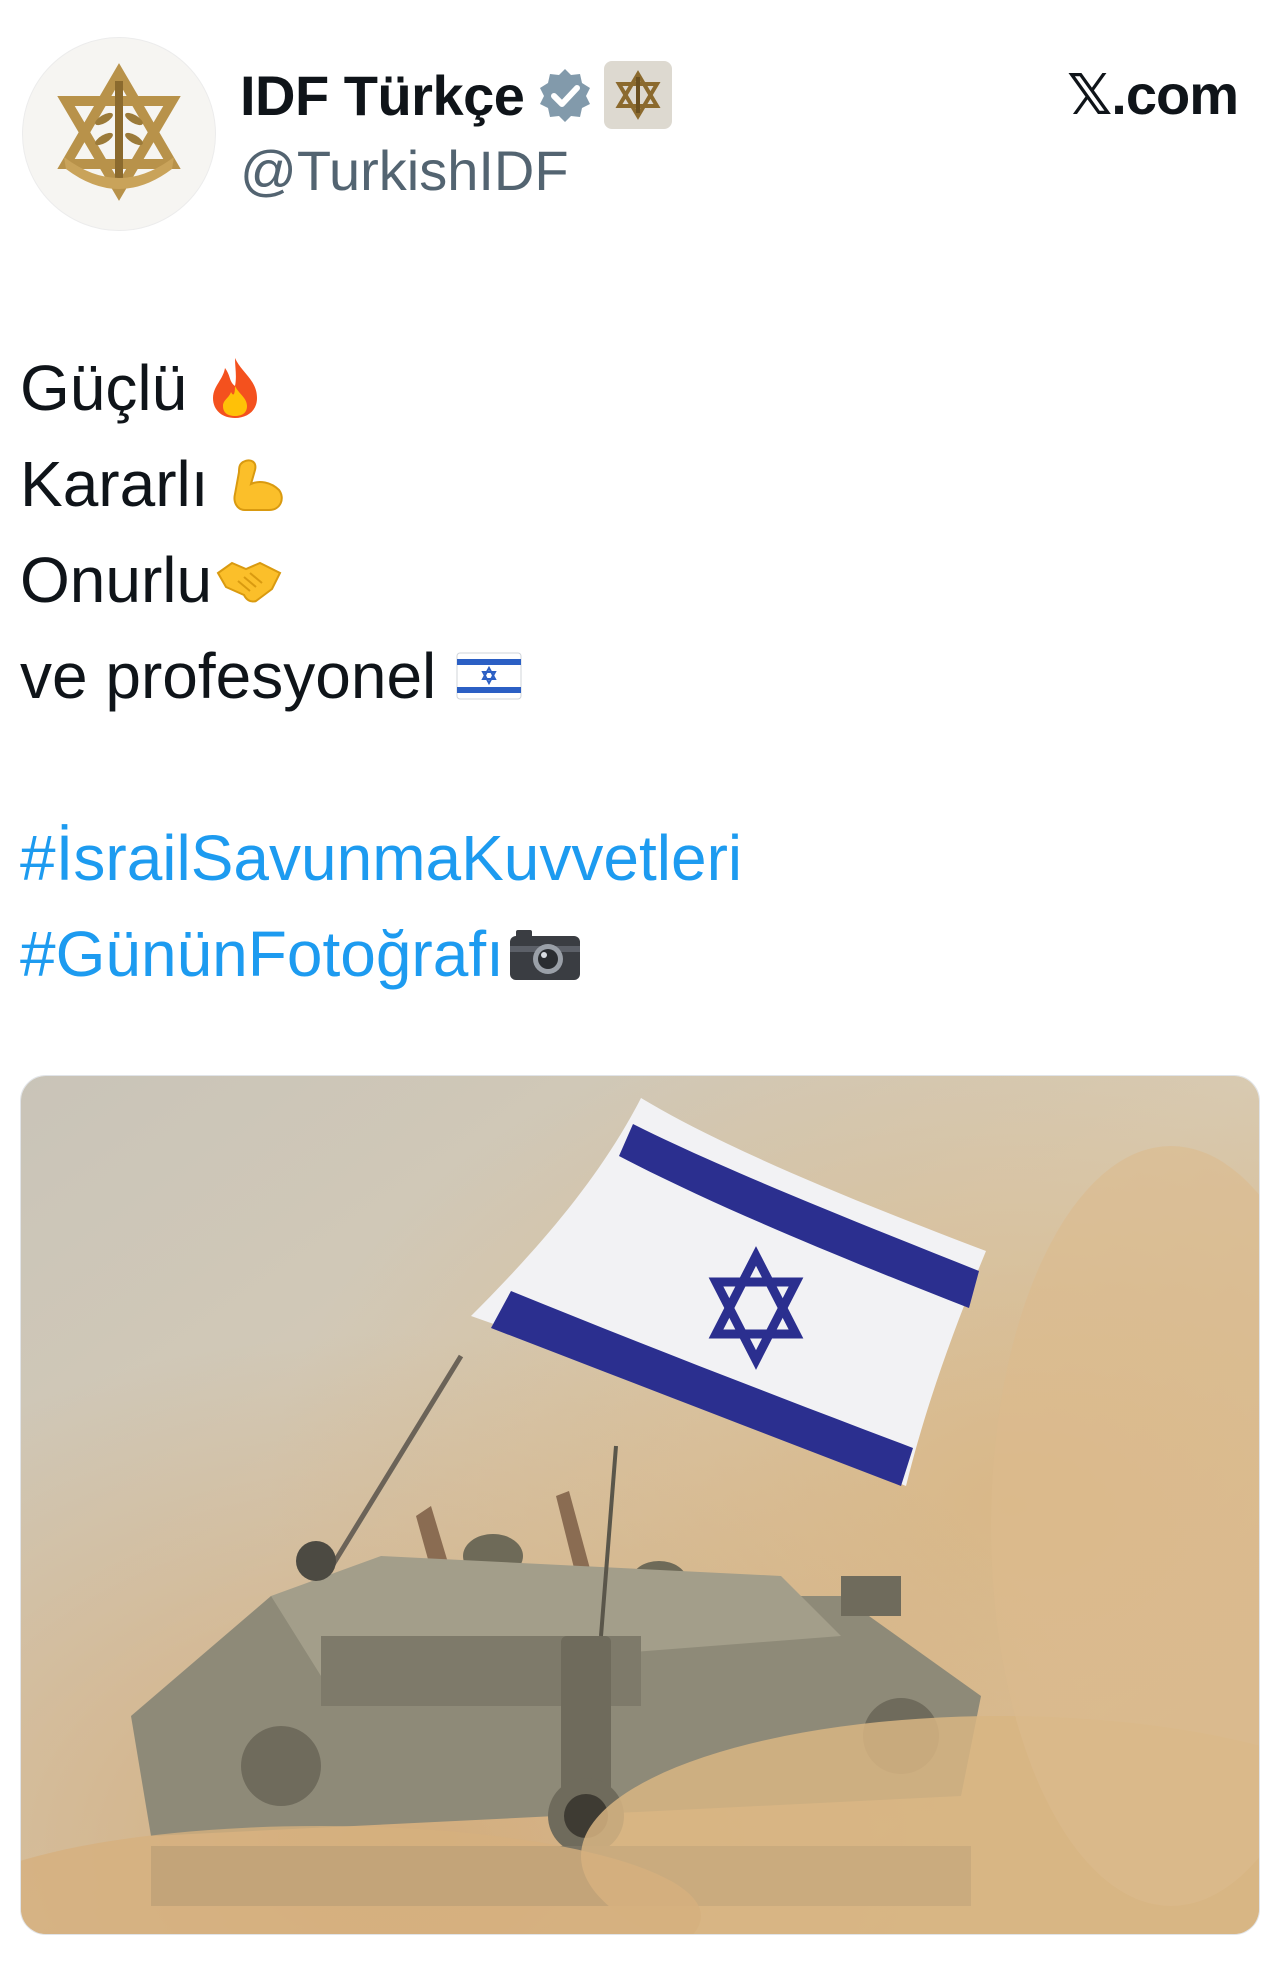  What do you see at coordinates (271, 388) in the screenshot?
I see `post-line: Güçlü` at bounding box center [271, 388].